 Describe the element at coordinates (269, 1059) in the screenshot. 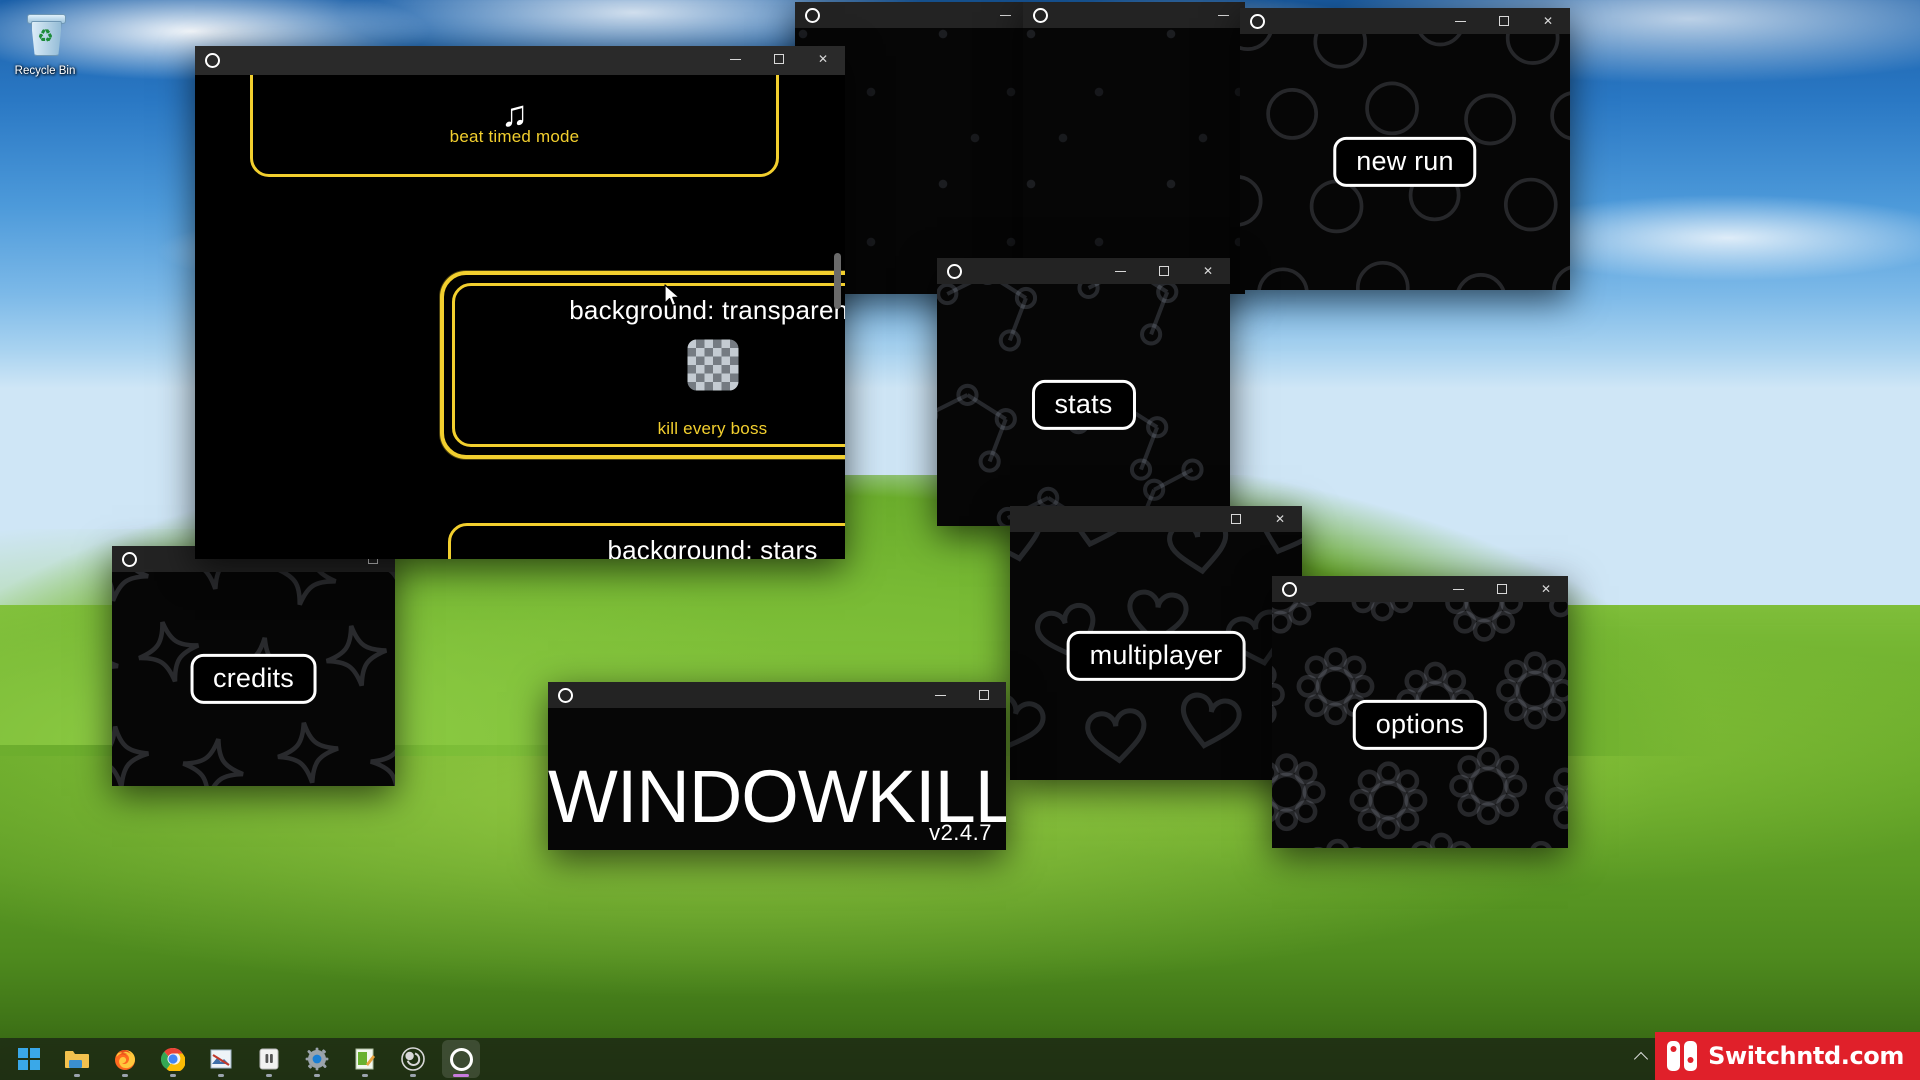

I see `taskbar-plugin-app` at that location.